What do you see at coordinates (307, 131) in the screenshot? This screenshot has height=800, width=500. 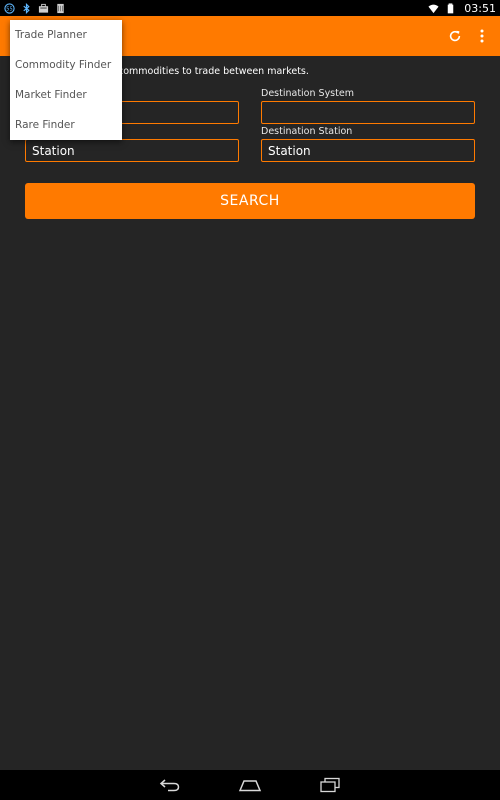 I see `destination-station-label: Destination Station` at bounding box center [307, 131].